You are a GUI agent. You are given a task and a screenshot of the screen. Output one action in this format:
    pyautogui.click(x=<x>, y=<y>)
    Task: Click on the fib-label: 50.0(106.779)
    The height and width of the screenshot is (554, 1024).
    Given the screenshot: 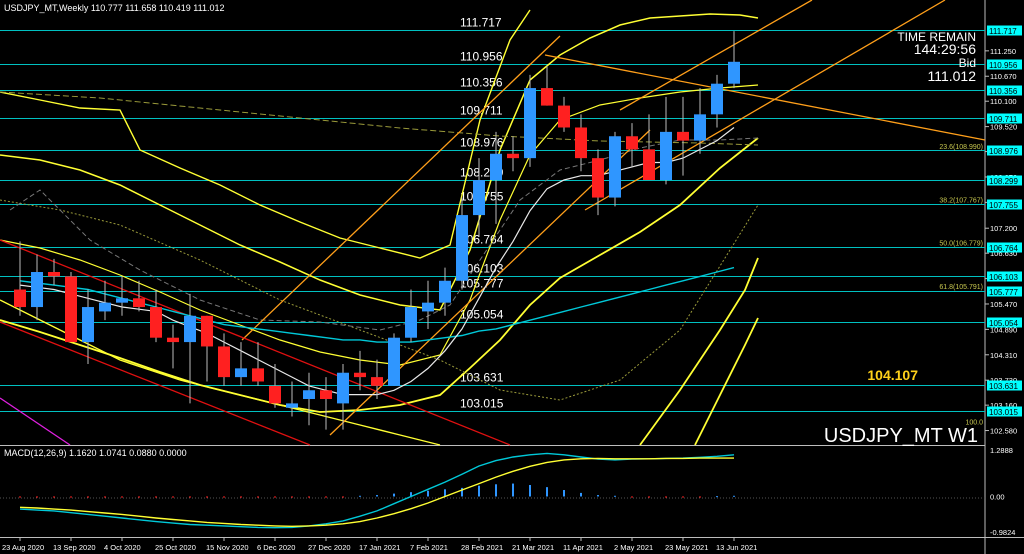 What is the action you would take?
    pyautogui.click(x=961, y=244)
    